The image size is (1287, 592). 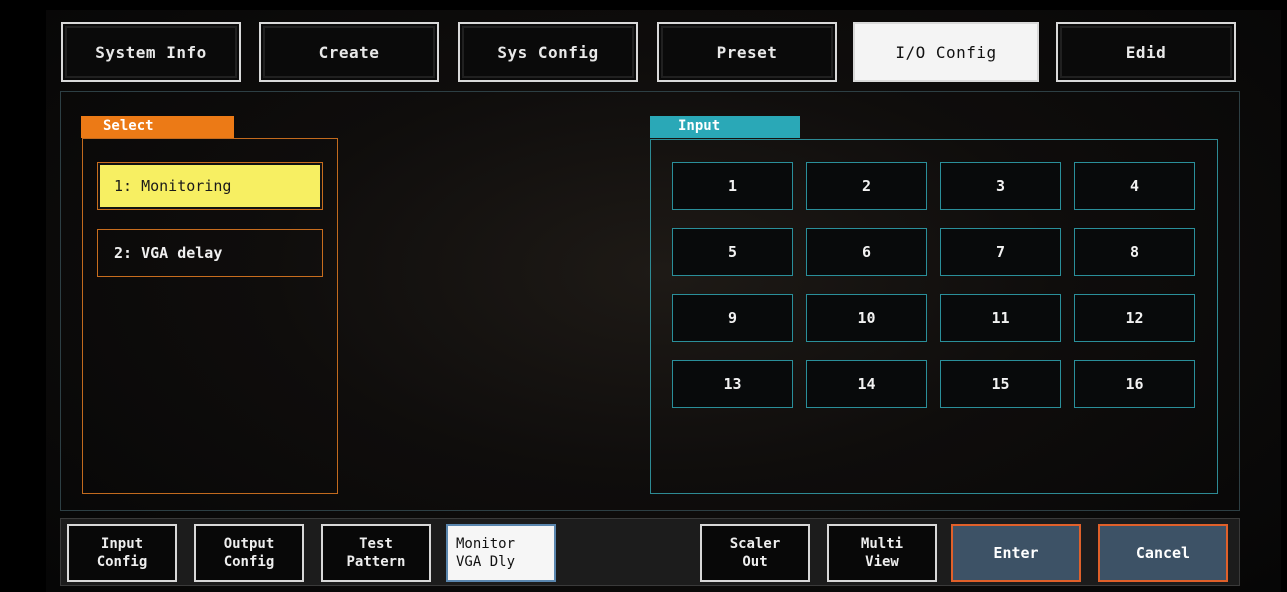 What do you see at coordinates (501, 553) in the screenshot?
I see `monitor-vga-dly-button: Monitor VGA Dly` at bounding box center [501, 553].